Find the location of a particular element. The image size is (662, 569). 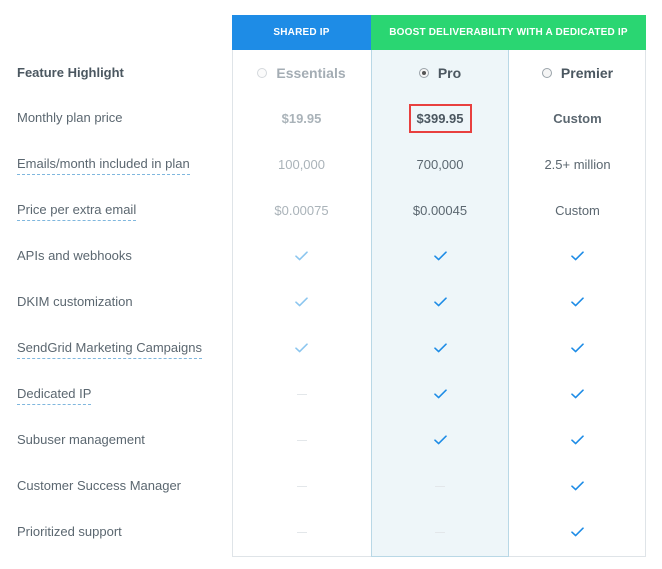

plan-option-essentials: Essentials is located at coordinates (301, 73).